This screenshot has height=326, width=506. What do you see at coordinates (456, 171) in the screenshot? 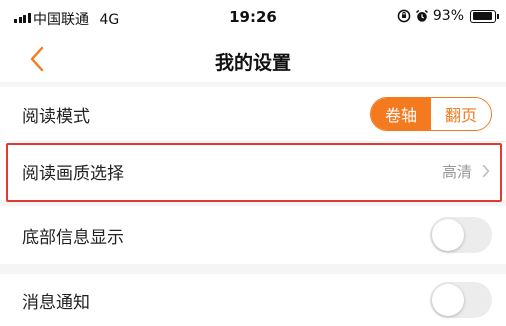
I see `reading-quality-value: 高清` at bounding box center [456, 171].